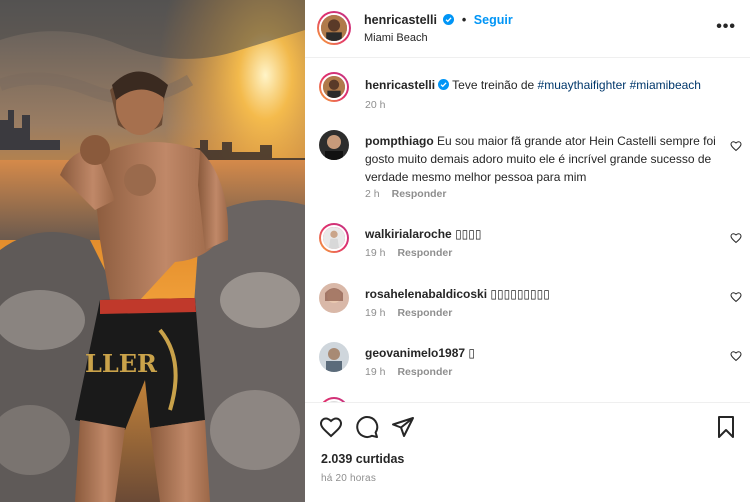  Describe the element at coordinates (495, 85) in the screenshot. I see `caption-text: Teve treinão de` at that location.